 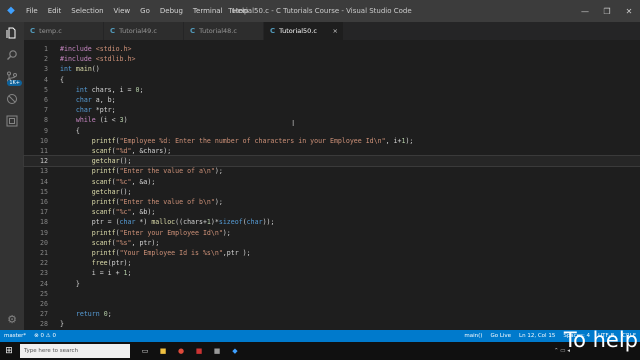 What do you see at coordinates (332, 233) in the screenshot?
I see `code-line: 19 printf("Enter your Employee Id\n");` at bounding box center [332, 233].